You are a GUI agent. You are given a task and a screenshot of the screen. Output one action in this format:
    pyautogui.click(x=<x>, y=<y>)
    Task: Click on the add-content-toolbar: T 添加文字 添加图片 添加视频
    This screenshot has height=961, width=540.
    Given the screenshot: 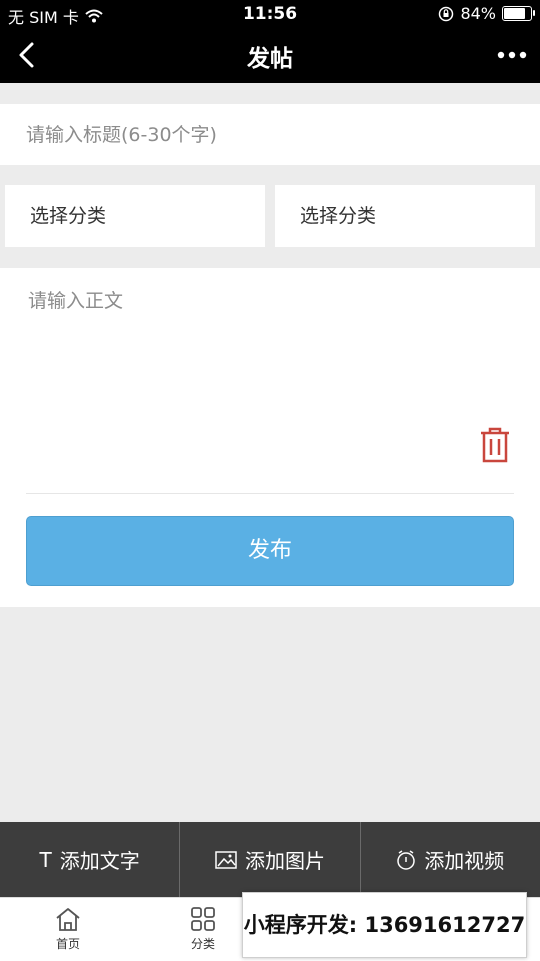 What is the action you would take?
    pyautogui.click(x=270, y=859)
    